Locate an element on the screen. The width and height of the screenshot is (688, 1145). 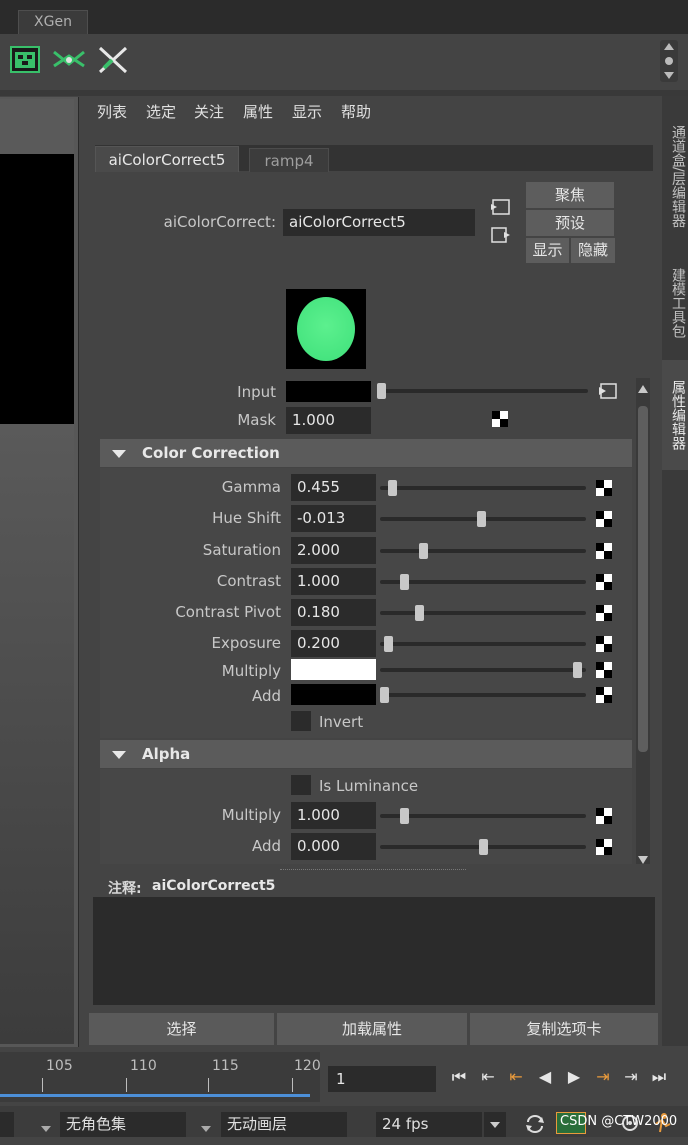
focus-button: 聚焦 is located at coordinates (570, 195).